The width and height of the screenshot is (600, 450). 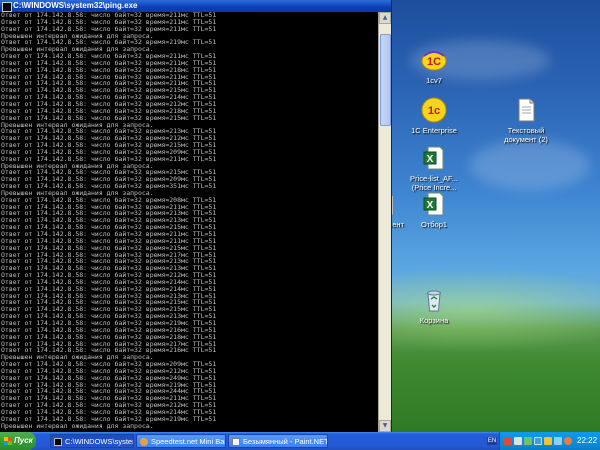 What do you see at coordinates (144, 442) in the screenshot?
I see `browser-icon` at bounding box center [144, 442].